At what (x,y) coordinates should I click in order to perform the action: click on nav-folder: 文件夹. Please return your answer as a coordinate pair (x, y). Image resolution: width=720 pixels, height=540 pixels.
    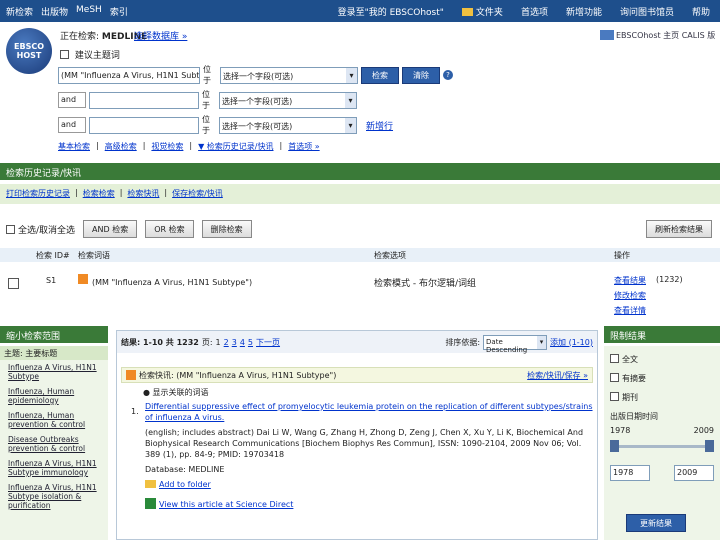
    Looking at the image, I should click on (482, 11).